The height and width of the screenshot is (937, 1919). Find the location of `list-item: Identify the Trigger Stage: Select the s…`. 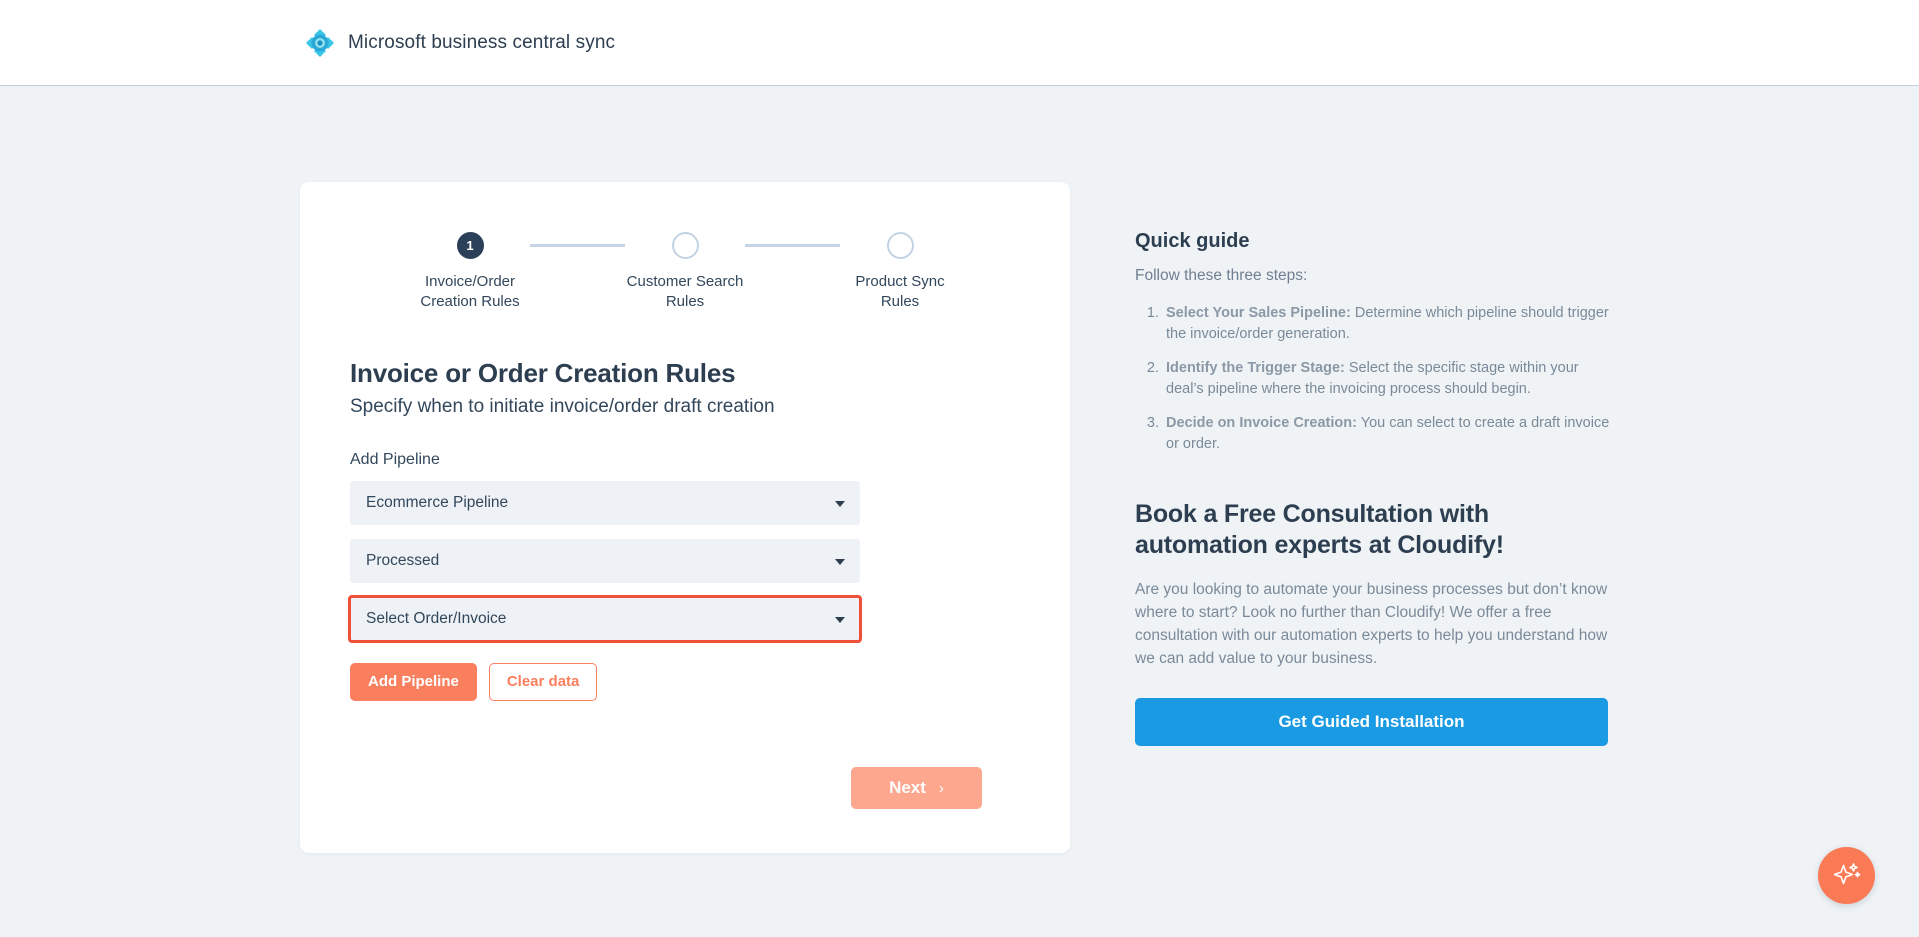

list-item: Identify the Trigger Stage: Select the s… is located at coordinates (1389, 379).